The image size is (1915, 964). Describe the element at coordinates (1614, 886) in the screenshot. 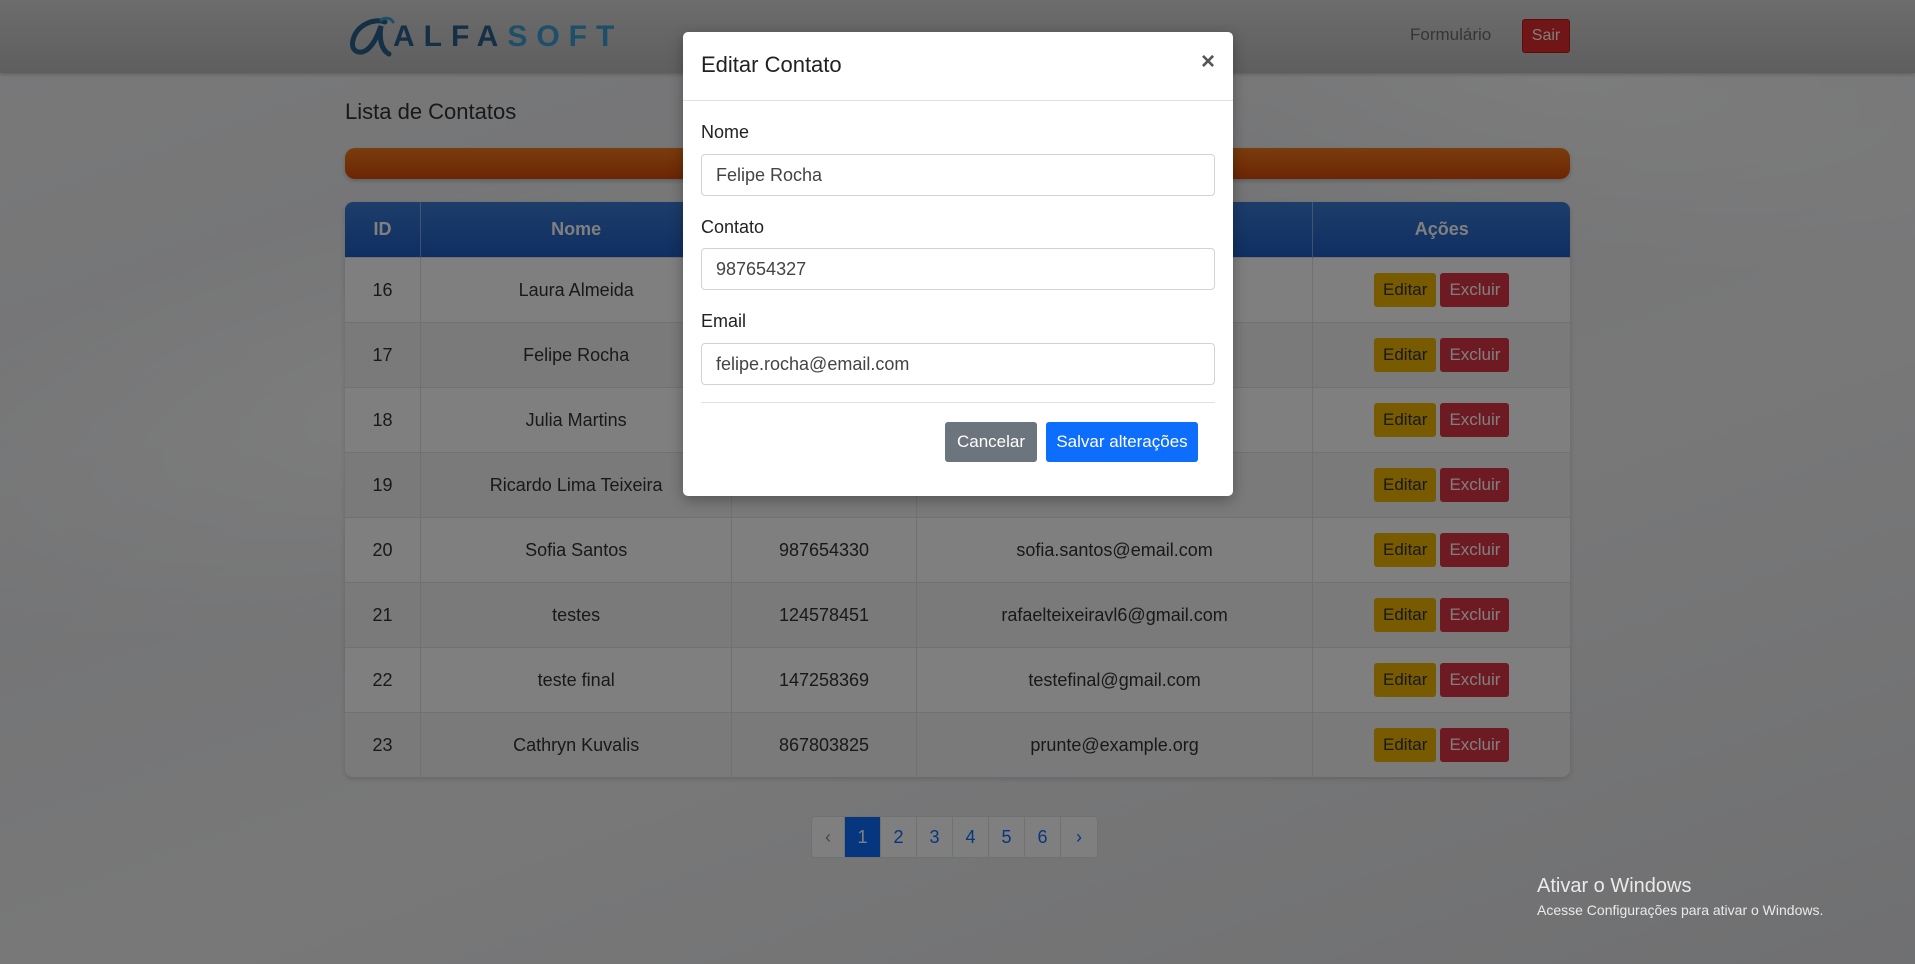

I see `watermark-title: Ativar o Windows` at that location.